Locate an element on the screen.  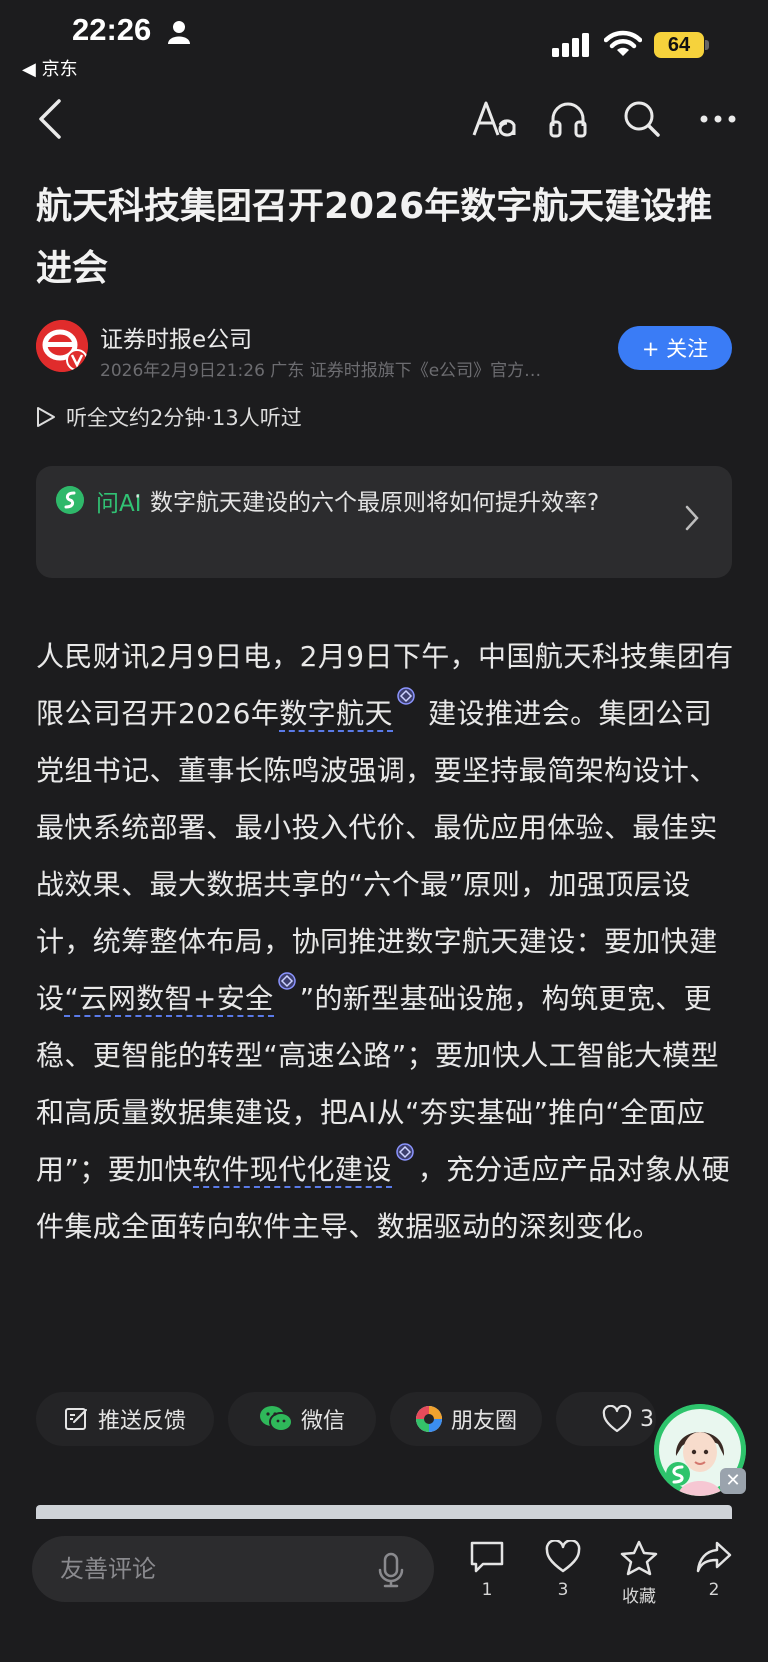
back-to-app-link: ◀ 京东 is located at coordinates (50, 68).